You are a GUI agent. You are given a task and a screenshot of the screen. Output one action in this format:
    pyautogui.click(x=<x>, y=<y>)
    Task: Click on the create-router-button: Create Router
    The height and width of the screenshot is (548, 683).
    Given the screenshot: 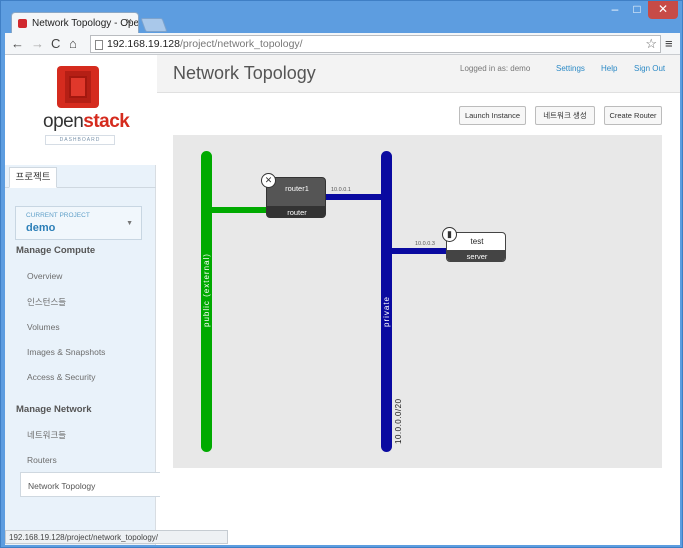 What is the action you would take?
    pyautogui.click(x=633, y=115)
    